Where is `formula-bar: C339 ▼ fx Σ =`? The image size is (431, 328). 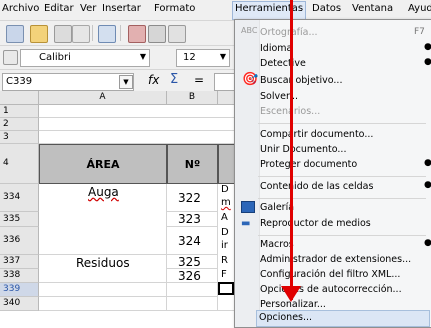
formula-bar: C339 ▼ fx Σ = is located at coordinates (118, 81).